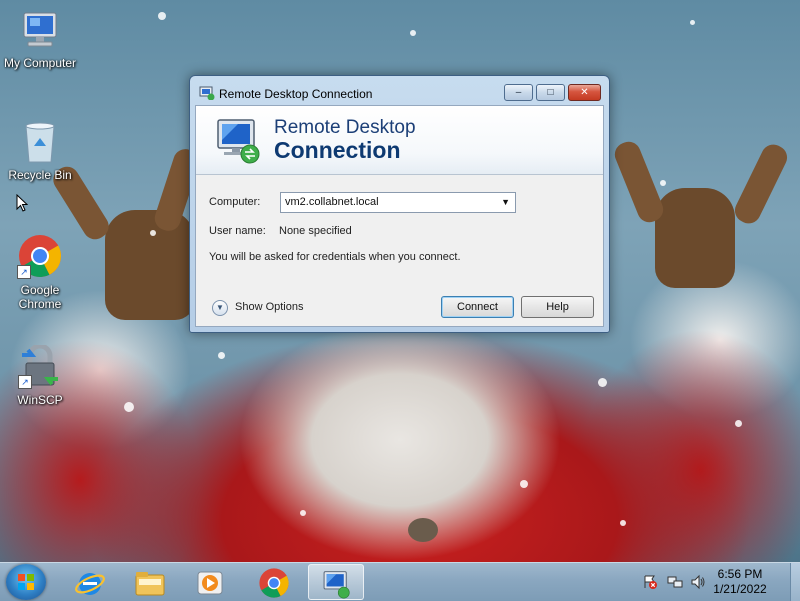  What do you see at coordinates (315, 231) in the screenshot?
I see `username-value: None specified` at bounding box center [315, 231].